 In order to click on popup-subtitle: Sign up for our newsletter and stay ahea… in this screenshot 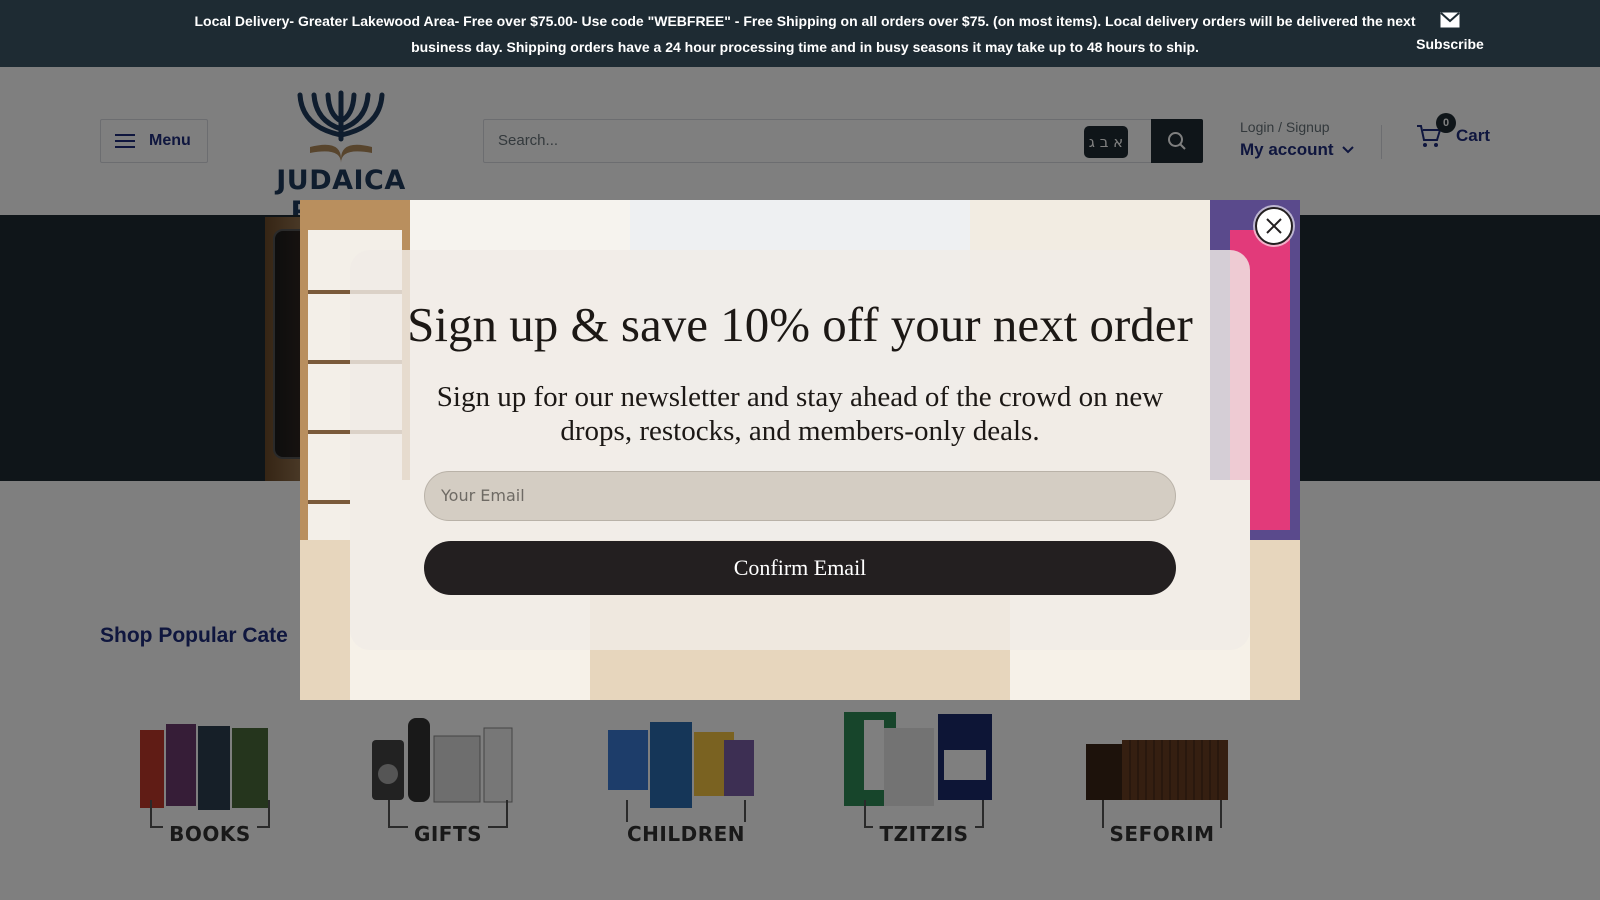, I will do `click(800, 414)`.